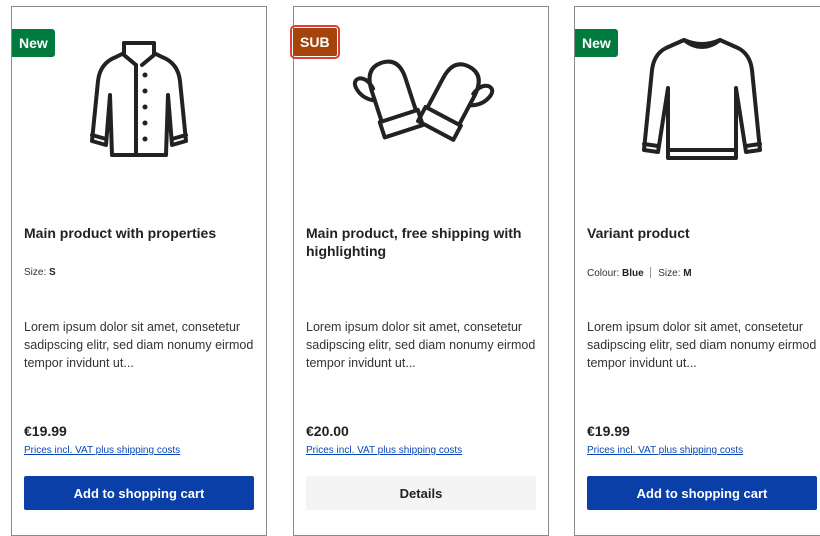 Image resolution: width=820 pixels, height=536 pixels. Describe the element at coordinates (52, 272) in the screenshot. I see `property-value: S` at that location.